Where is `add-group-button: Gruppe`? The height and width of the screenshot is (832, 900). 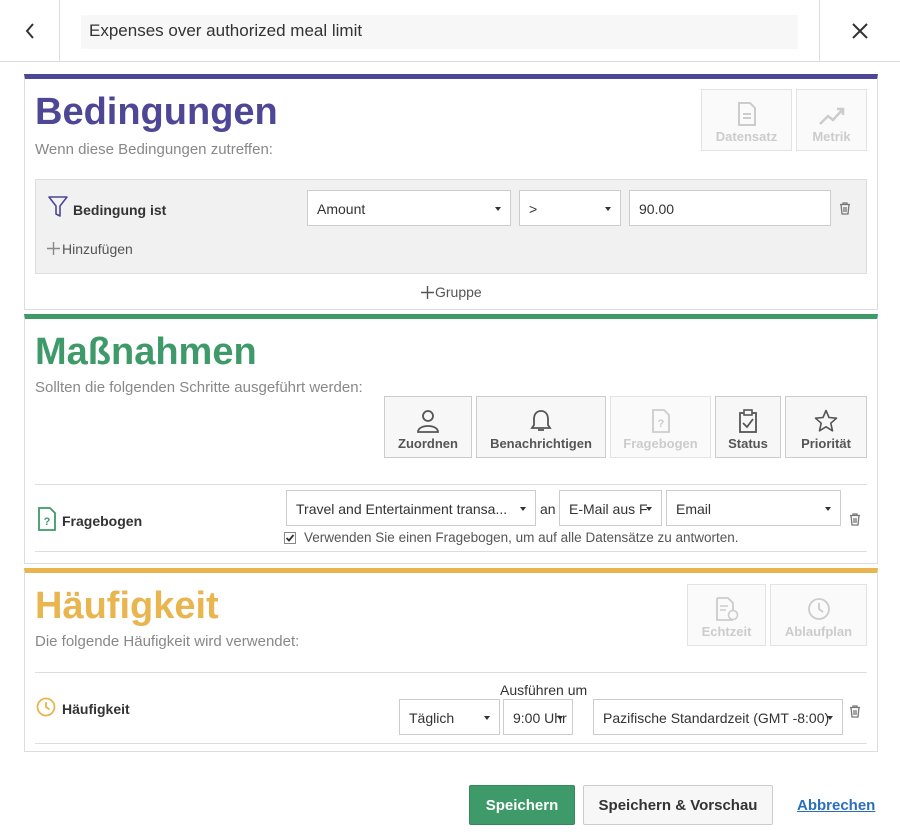
add-group-button: Gruppe is located at coordinates (451, 292).